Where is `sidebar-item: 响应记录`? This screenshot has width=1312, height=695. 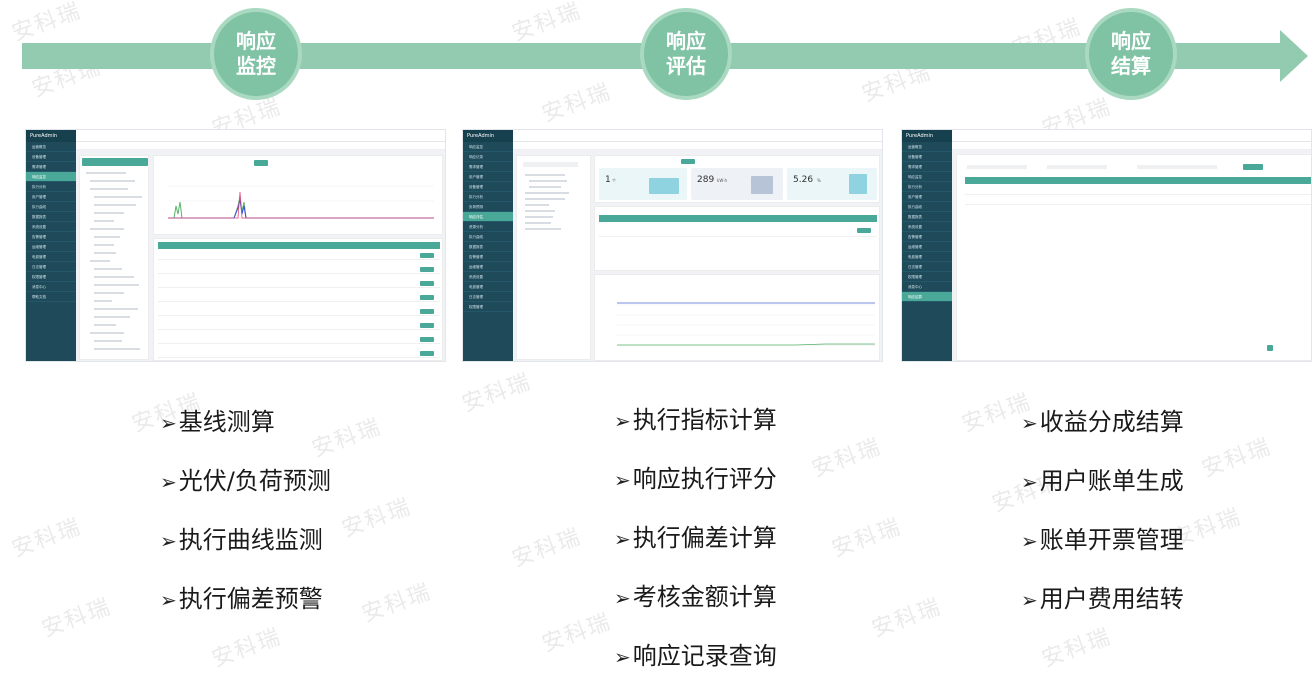 sidebar-item: 响应记录 is located at coordinates (488, 157).